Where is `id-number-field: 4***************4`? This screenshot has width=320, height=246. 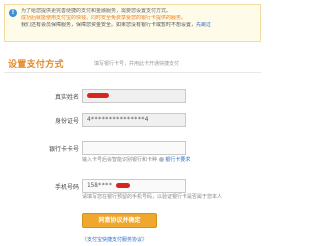 id-number-field: 4***************4 is located at coordinates (134, 120).